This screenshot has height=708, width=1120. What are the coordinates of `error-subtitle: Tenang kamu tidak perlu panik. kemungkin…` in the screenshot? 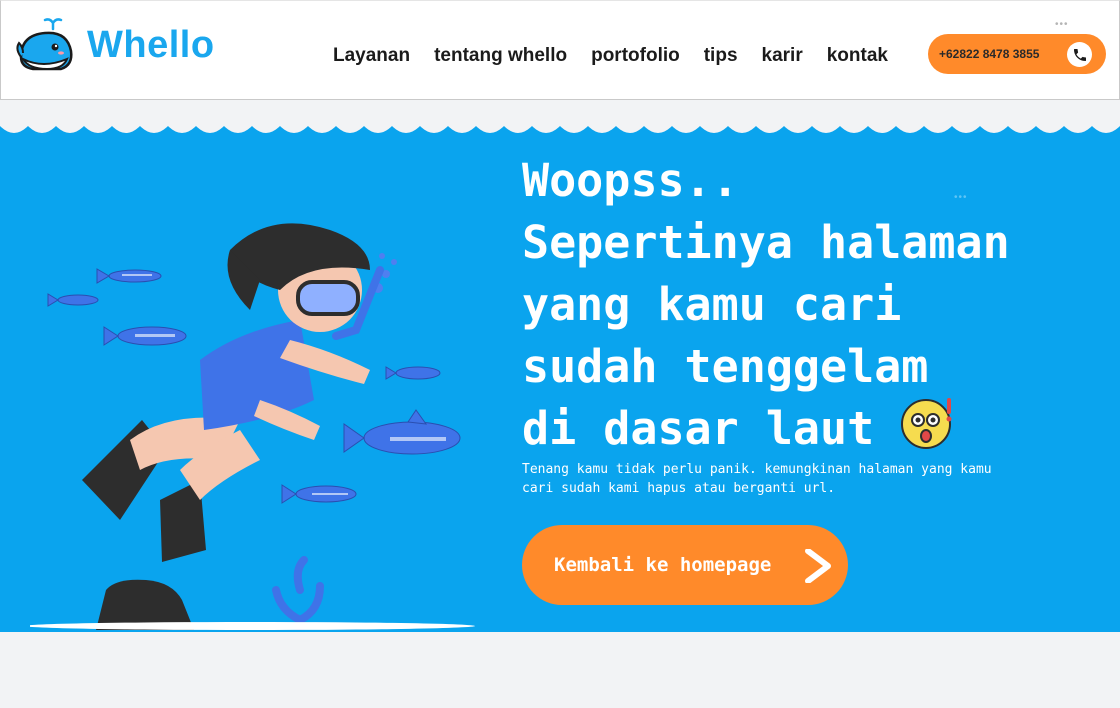 It's located at (757, 479).